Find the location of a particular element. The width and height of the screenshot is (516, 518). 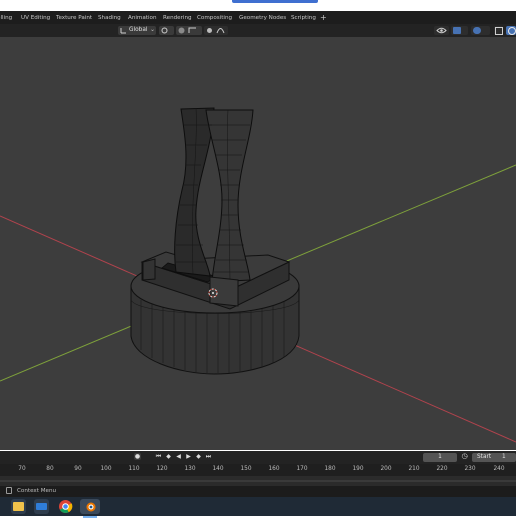

mail-button is located at coordinates (41, 506).